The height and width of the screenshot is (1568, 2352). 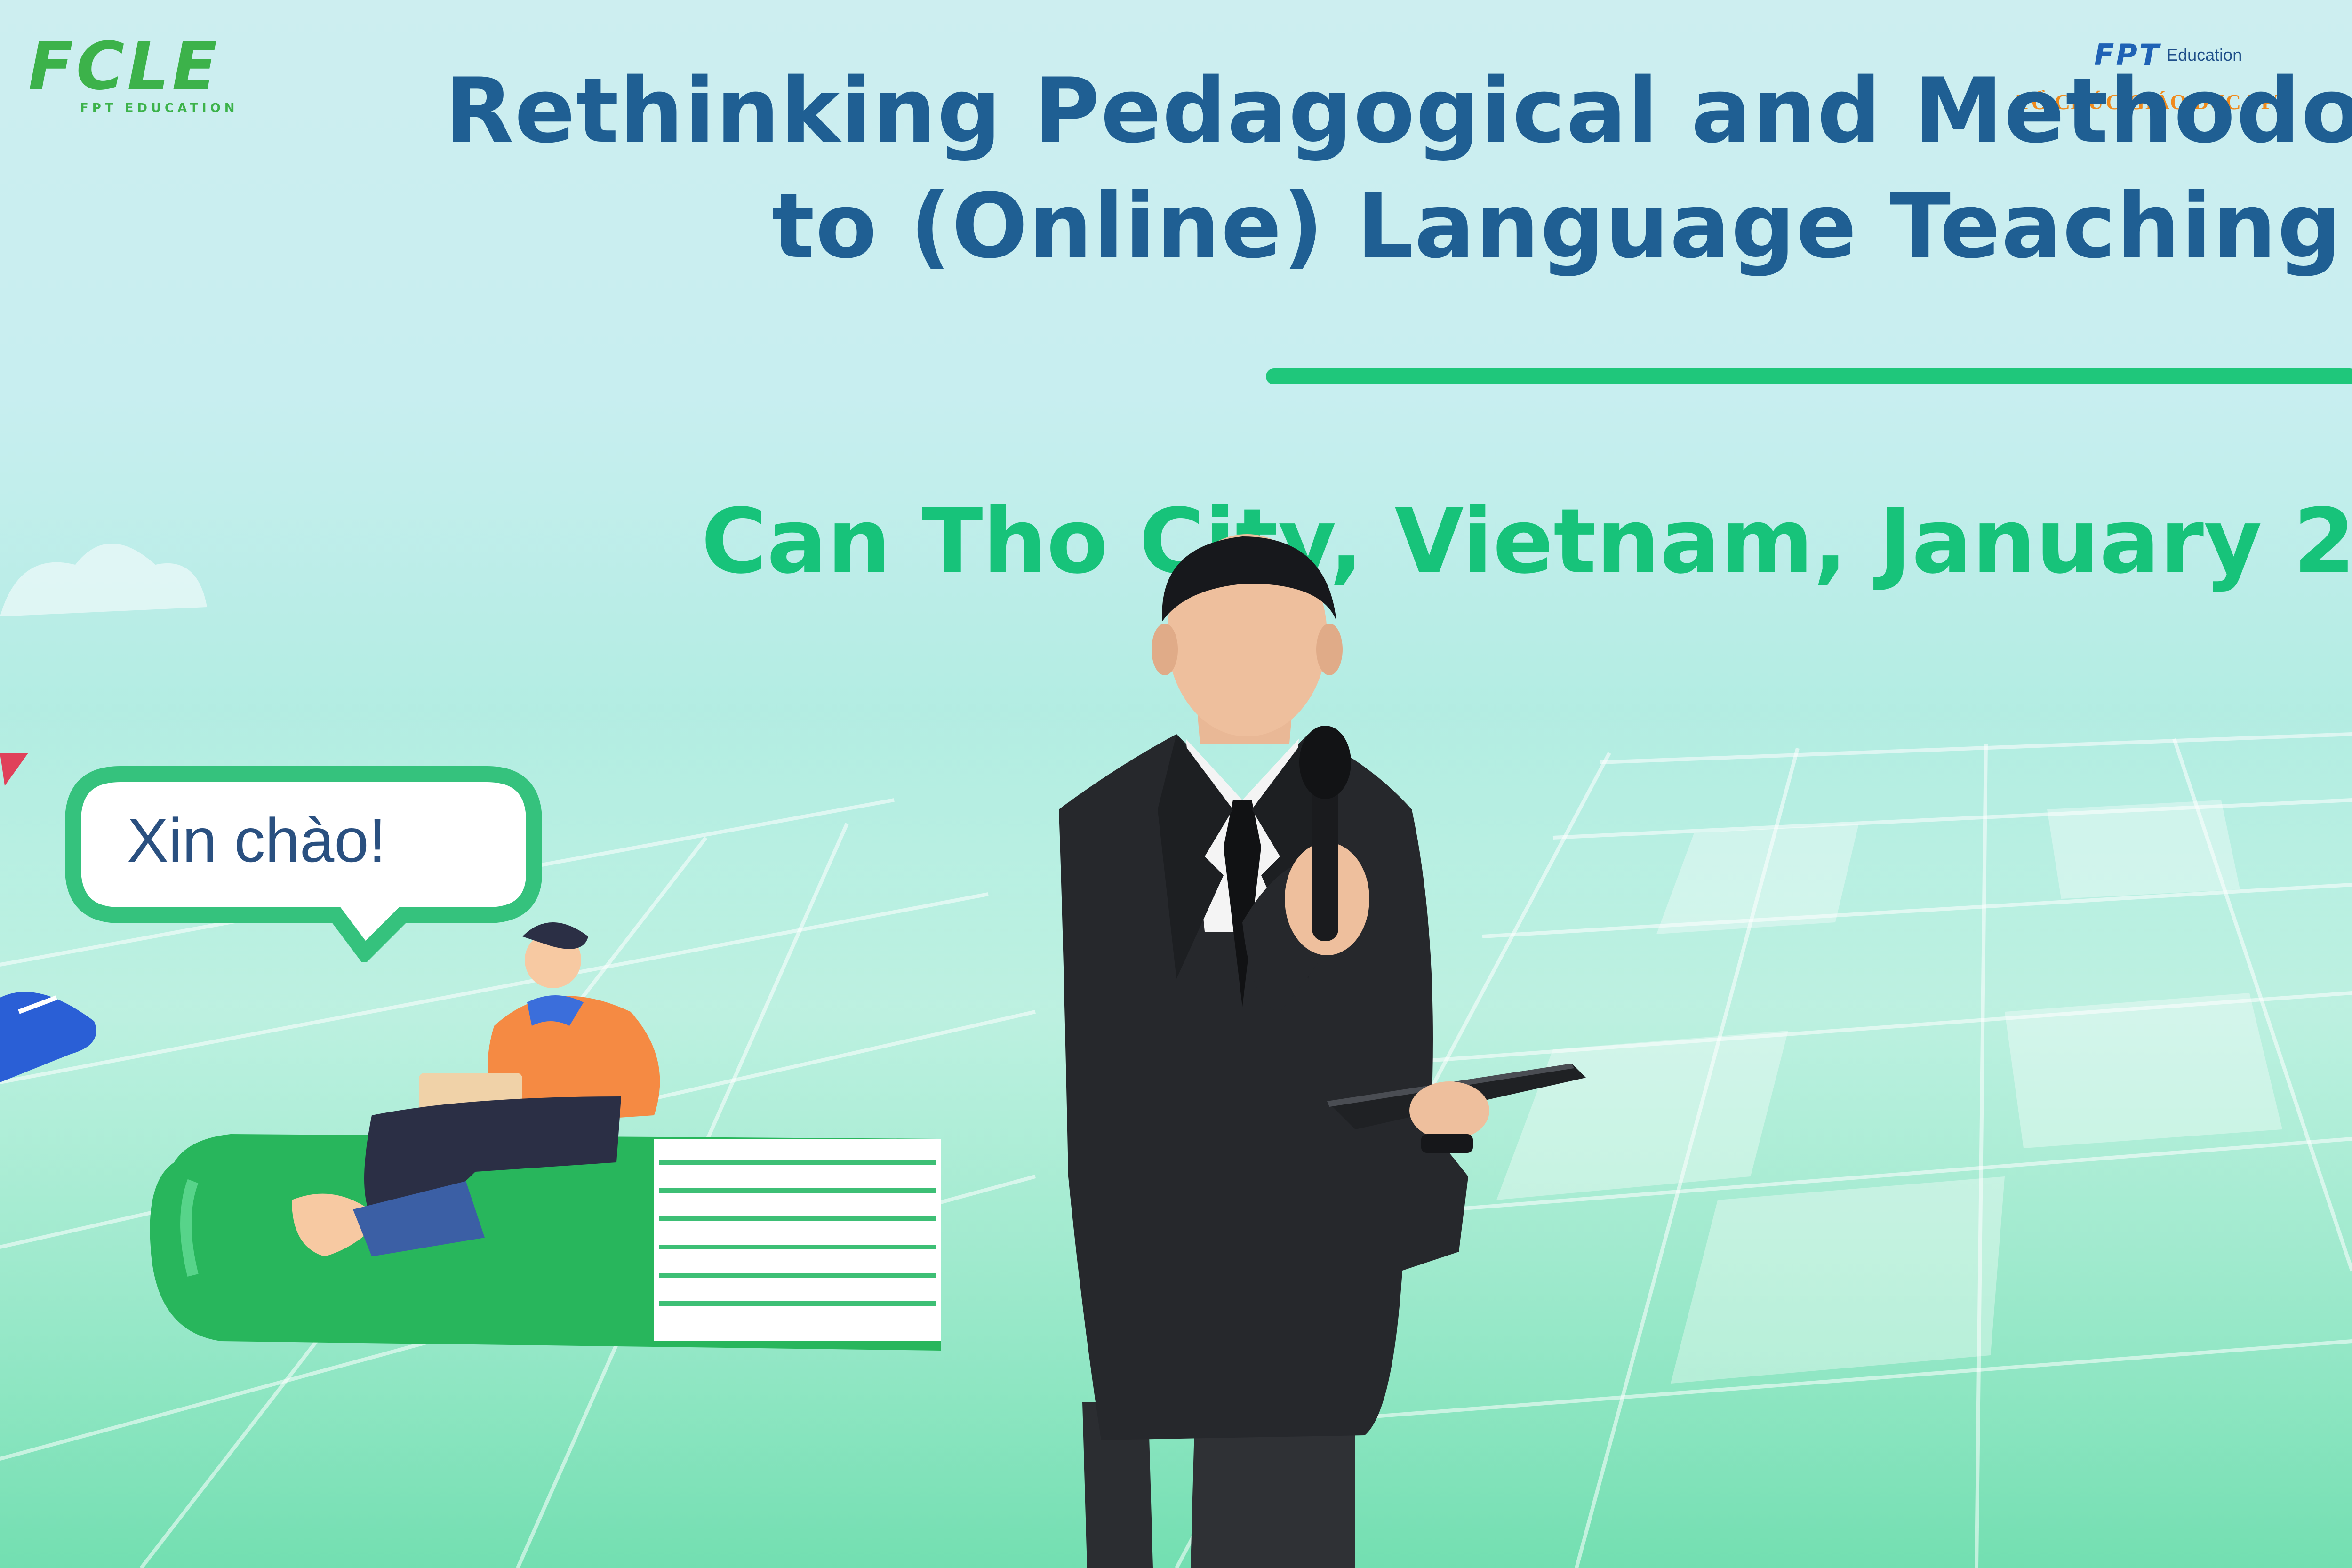 What do you see at coordinates (159, 108) in the screenshot?
I see `fcle-logo-caption: FPT EDUCATION` at bounding box center [159, 108].